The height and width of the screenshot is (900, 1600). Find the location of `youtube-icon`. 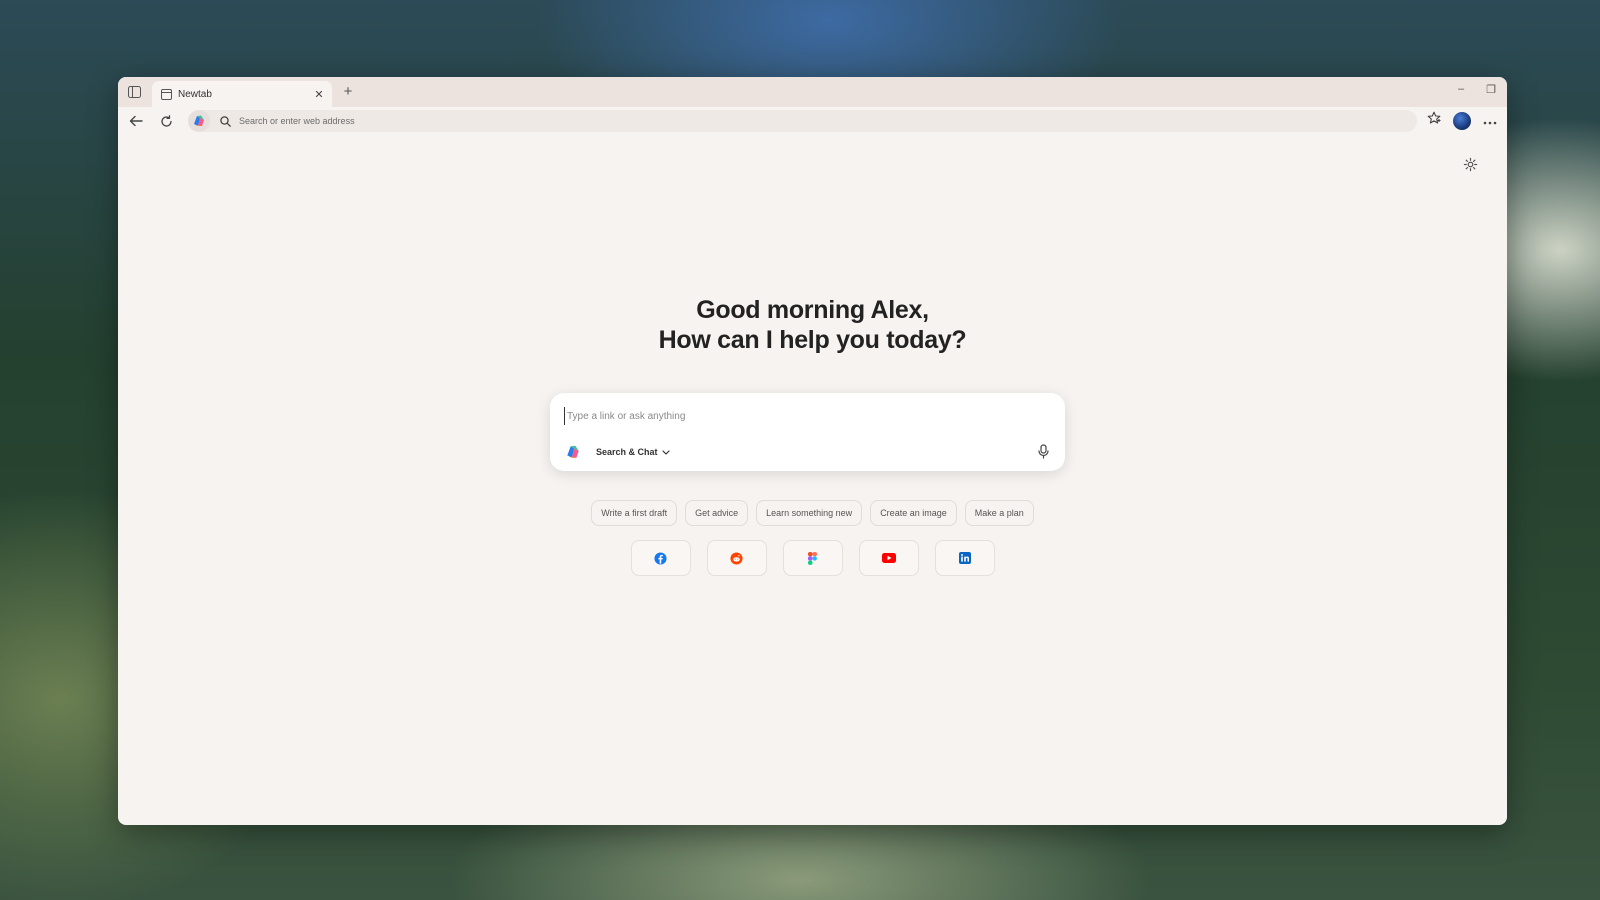

youtube-icon is located at coordinates (888, 558).